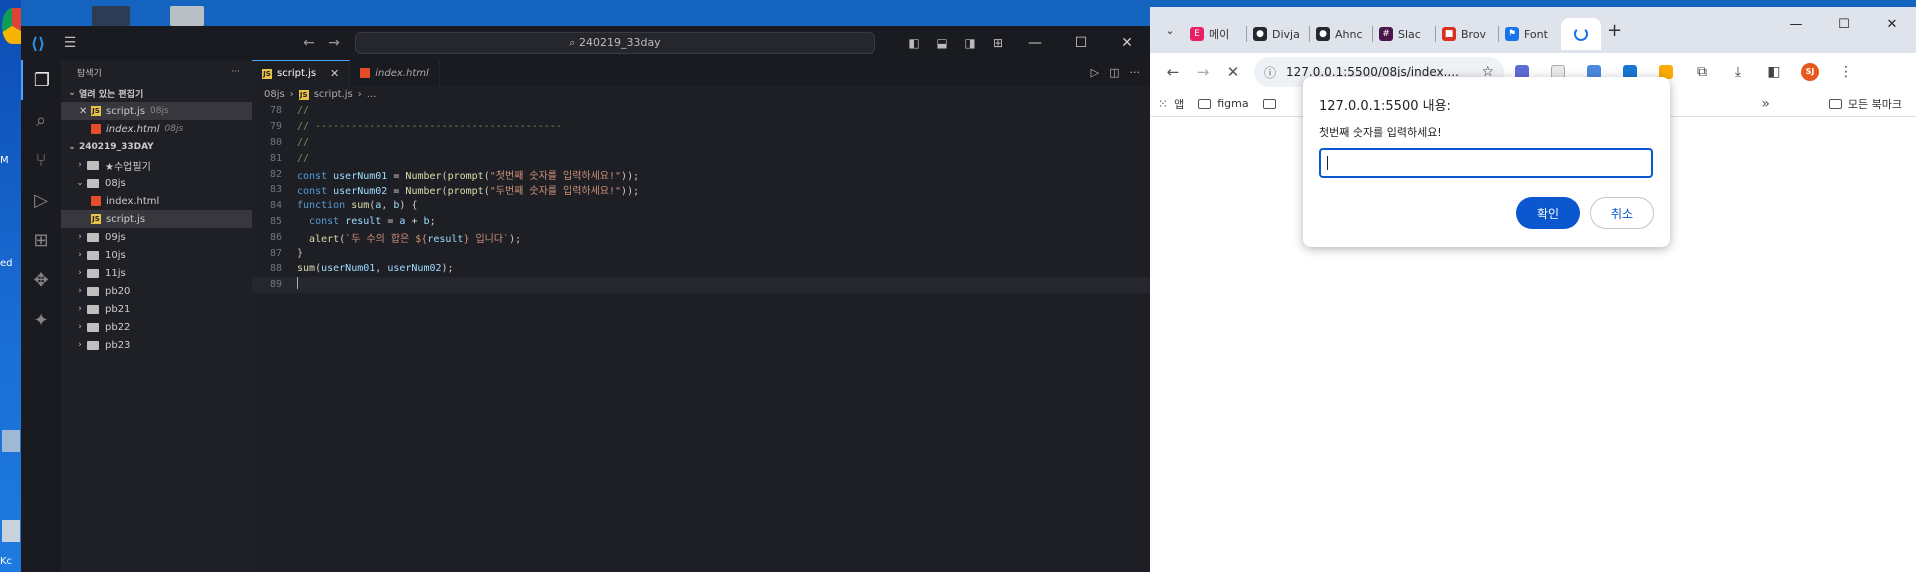  I want to click on active-tab, so click(1581, 34).